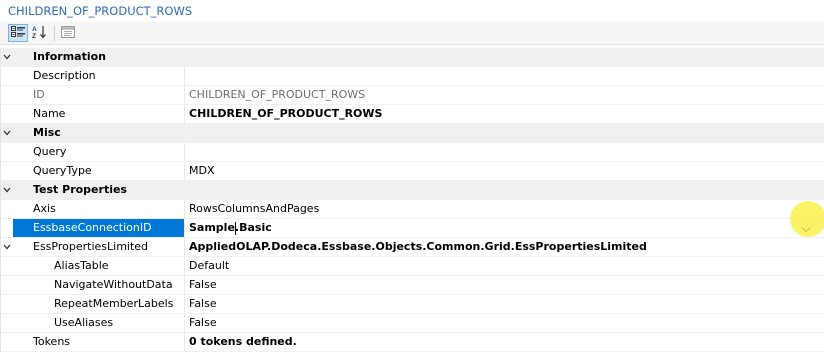 Image resolution: width=824 pixels, height=352 pixels. What do you see at coordinates (113, 284) in the screenshot?
I see `property-name: NavigateWithoutData` at bounding box center [113, 284].